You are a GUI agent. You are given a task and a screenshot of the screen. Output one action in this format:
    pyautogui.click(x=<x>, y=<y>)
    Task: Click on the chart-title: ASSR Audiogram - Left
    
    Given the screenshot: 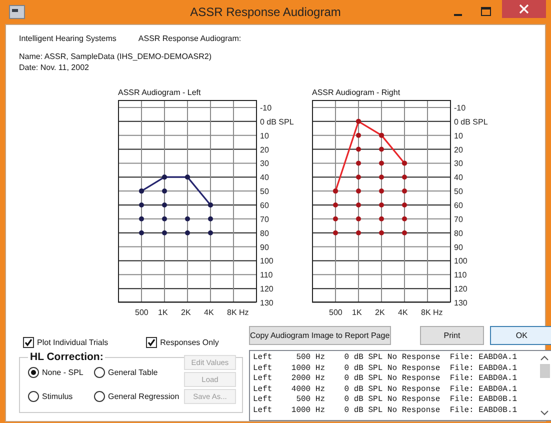 What is the action you would take?
    pyautogui.click(x=160, y=92)
    